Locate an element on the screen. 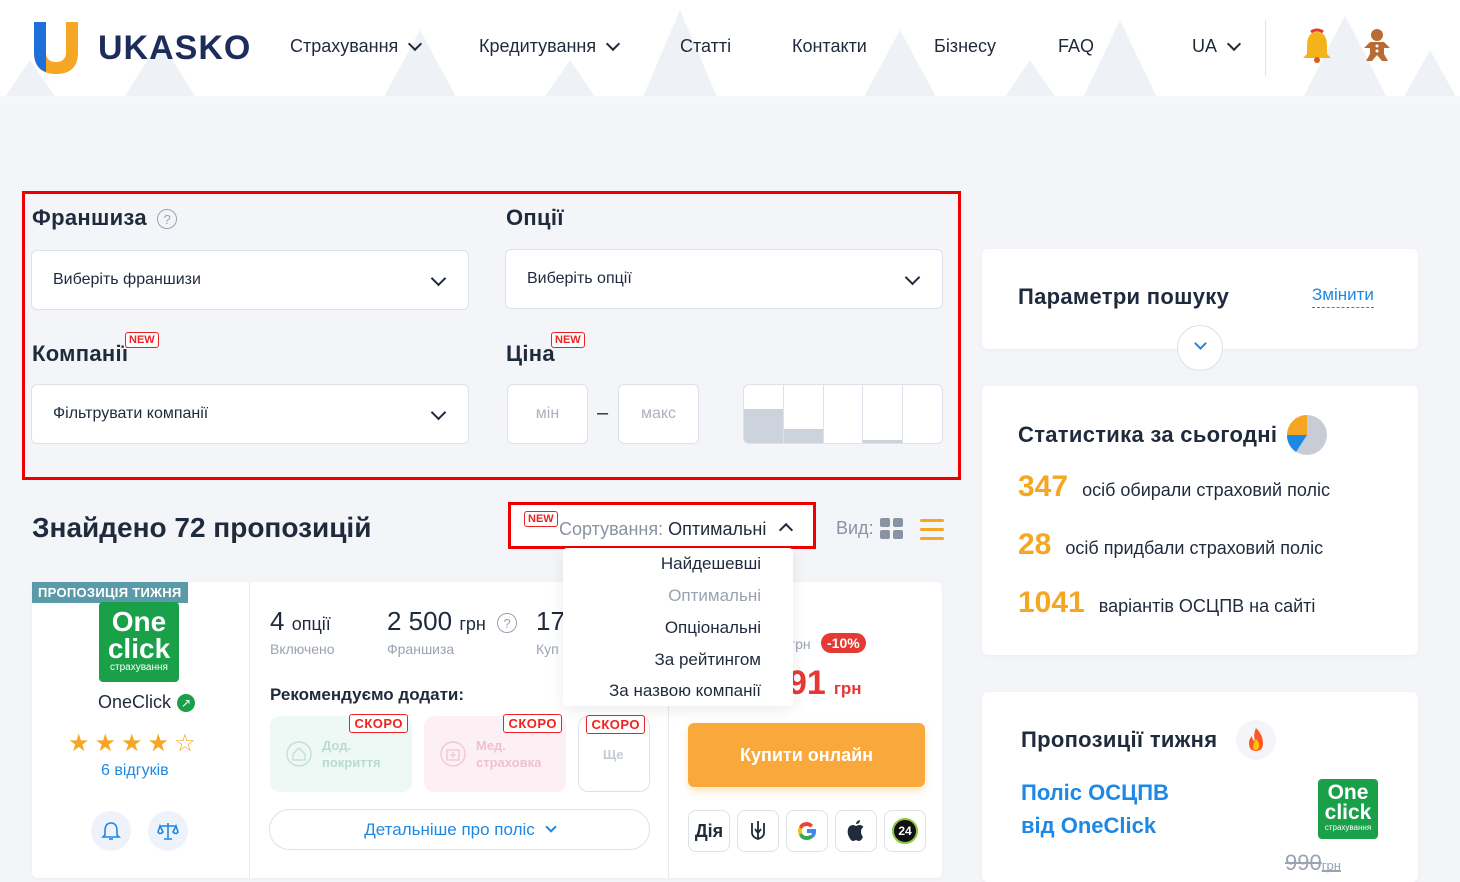  bell-icon is located at coordinates (1317, 46).